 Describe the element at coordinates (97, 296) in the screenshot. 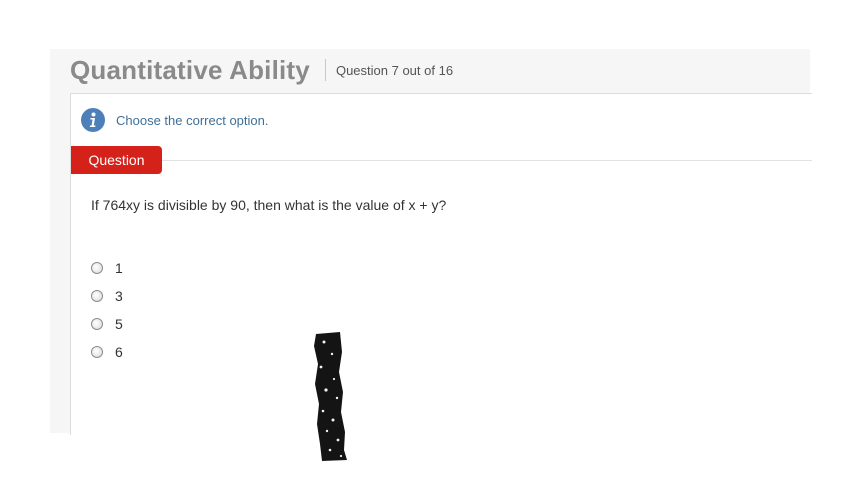

I see `option-2-radio` at that location.